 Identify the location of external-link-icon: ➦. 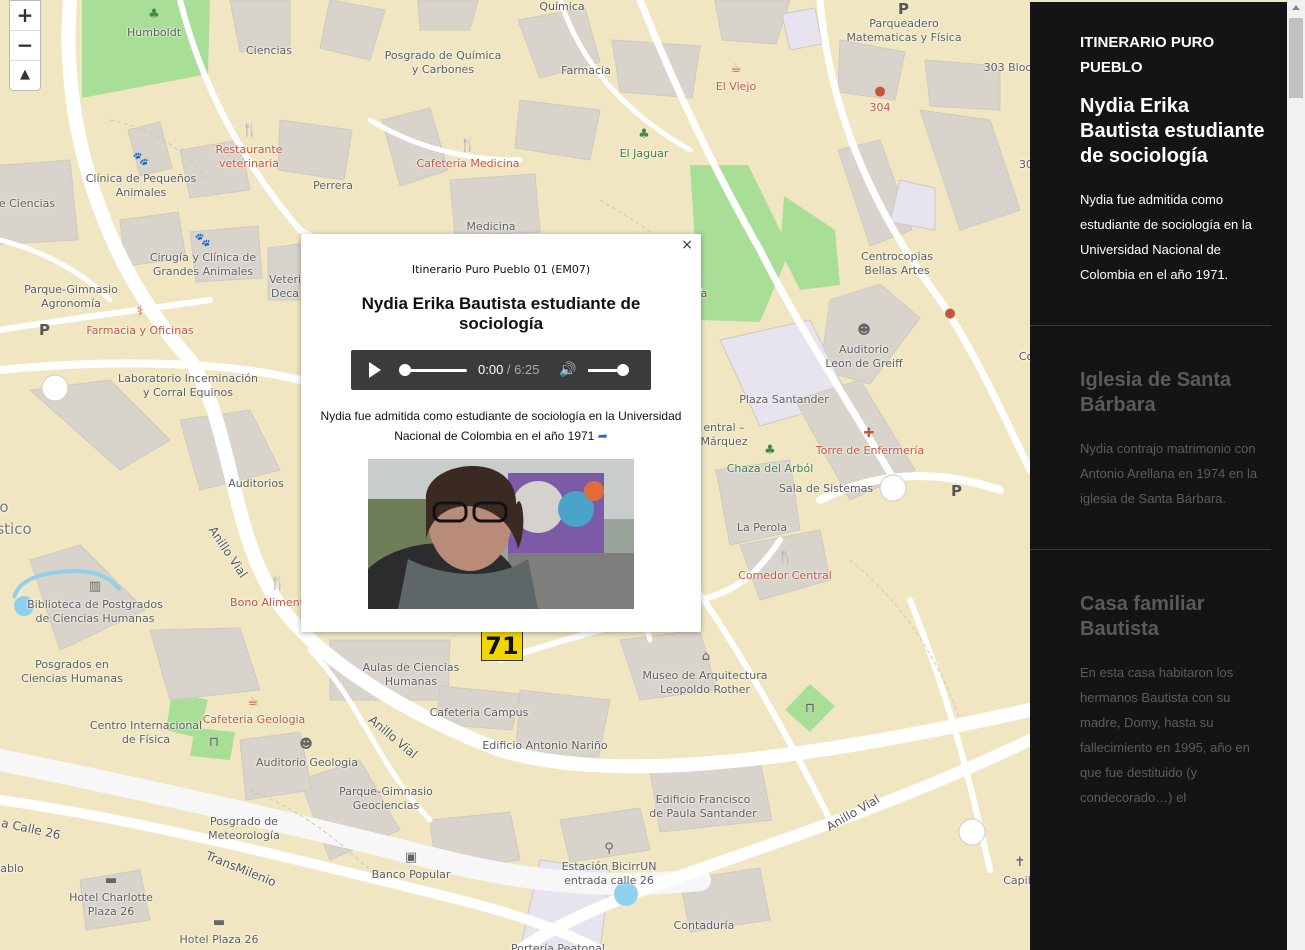
(603, 436).